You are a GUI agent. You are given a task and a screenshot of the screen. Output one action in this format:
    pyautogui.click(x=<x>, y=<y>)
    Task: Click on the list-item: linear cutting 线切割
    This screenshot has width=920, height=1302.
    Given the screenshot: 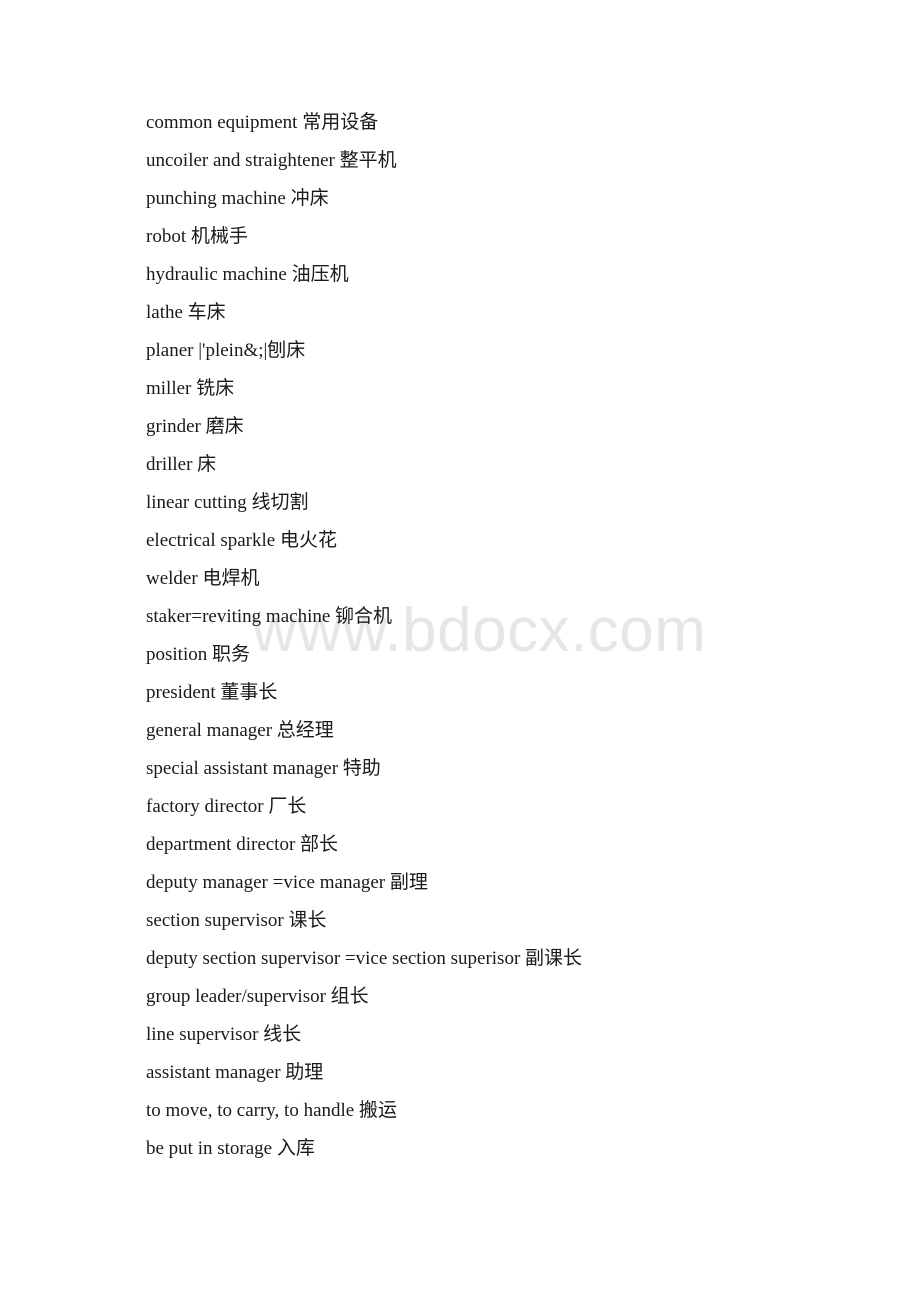 What is the action you would take?
    pyautogui.click(x=227, y=502)
    